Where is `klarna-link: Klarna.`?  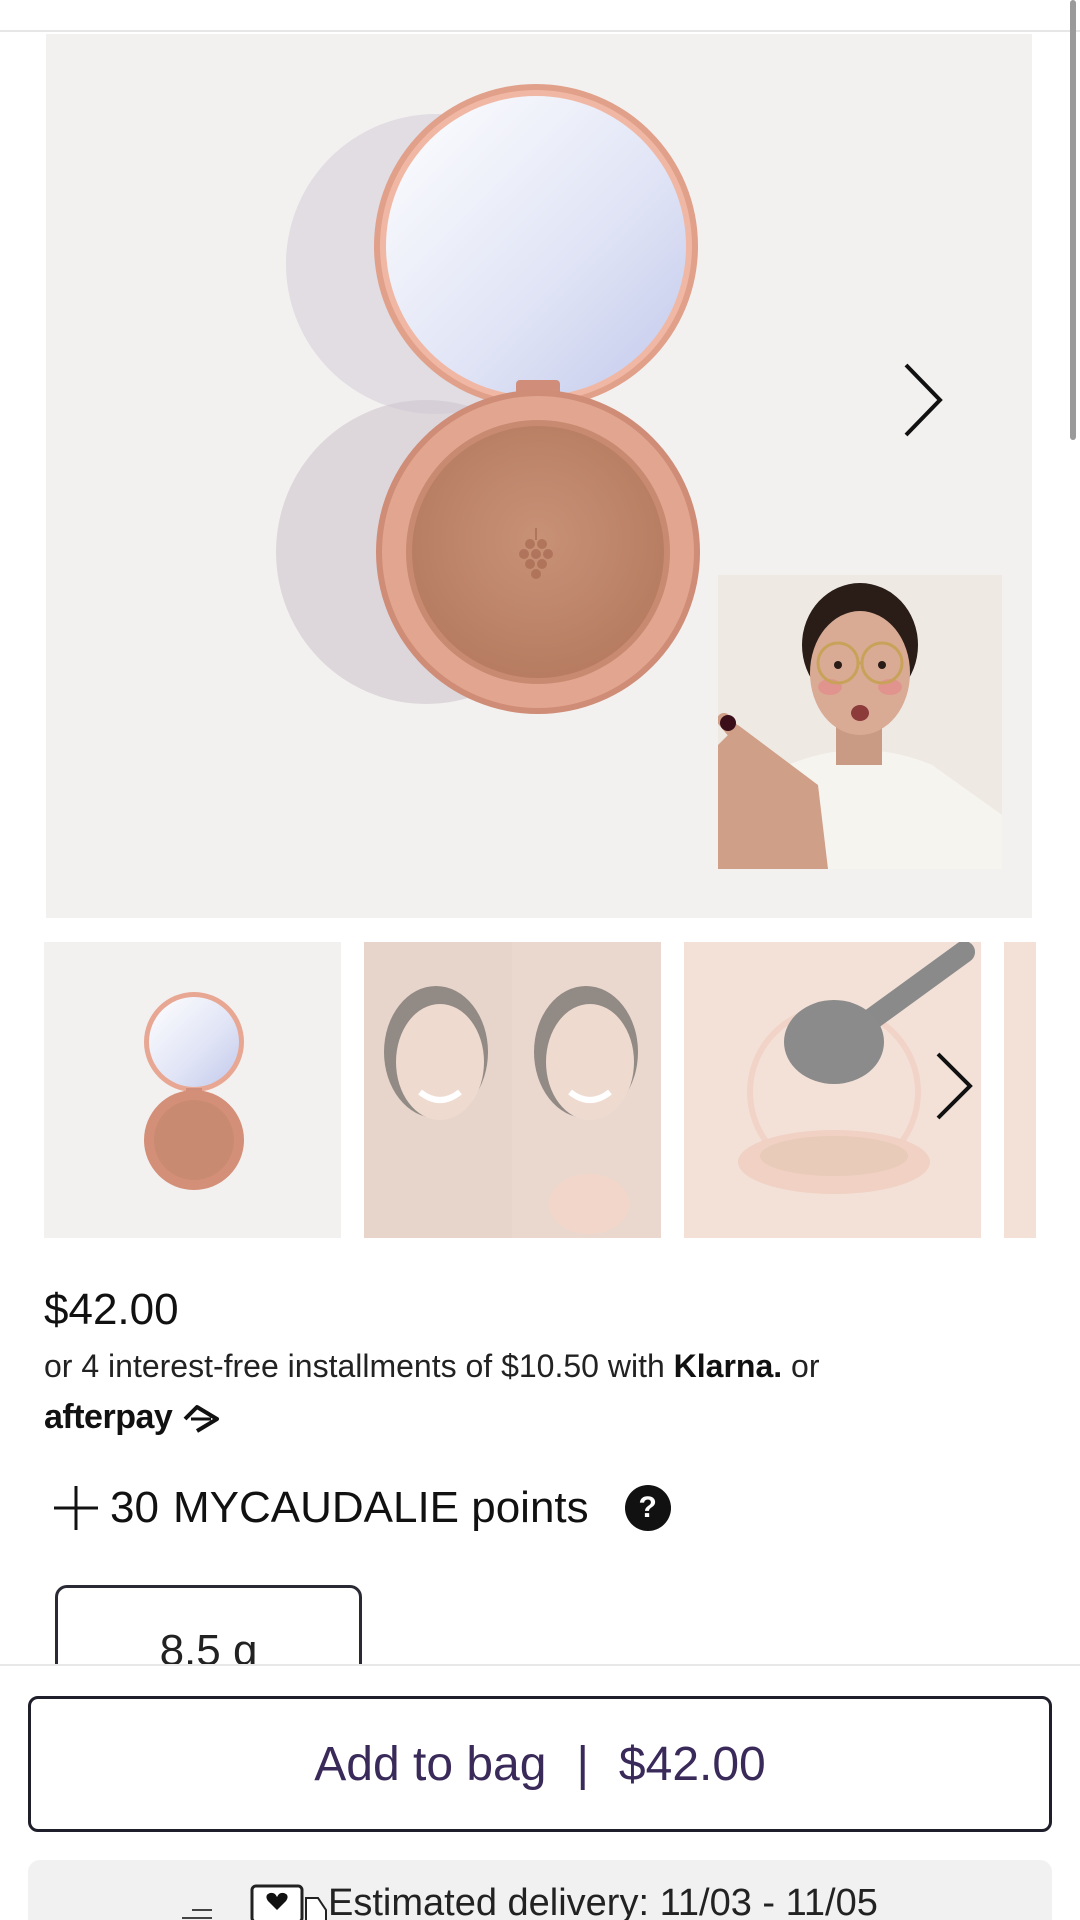 klarna-link: Klarna. is located at coordinates (728, 1366).